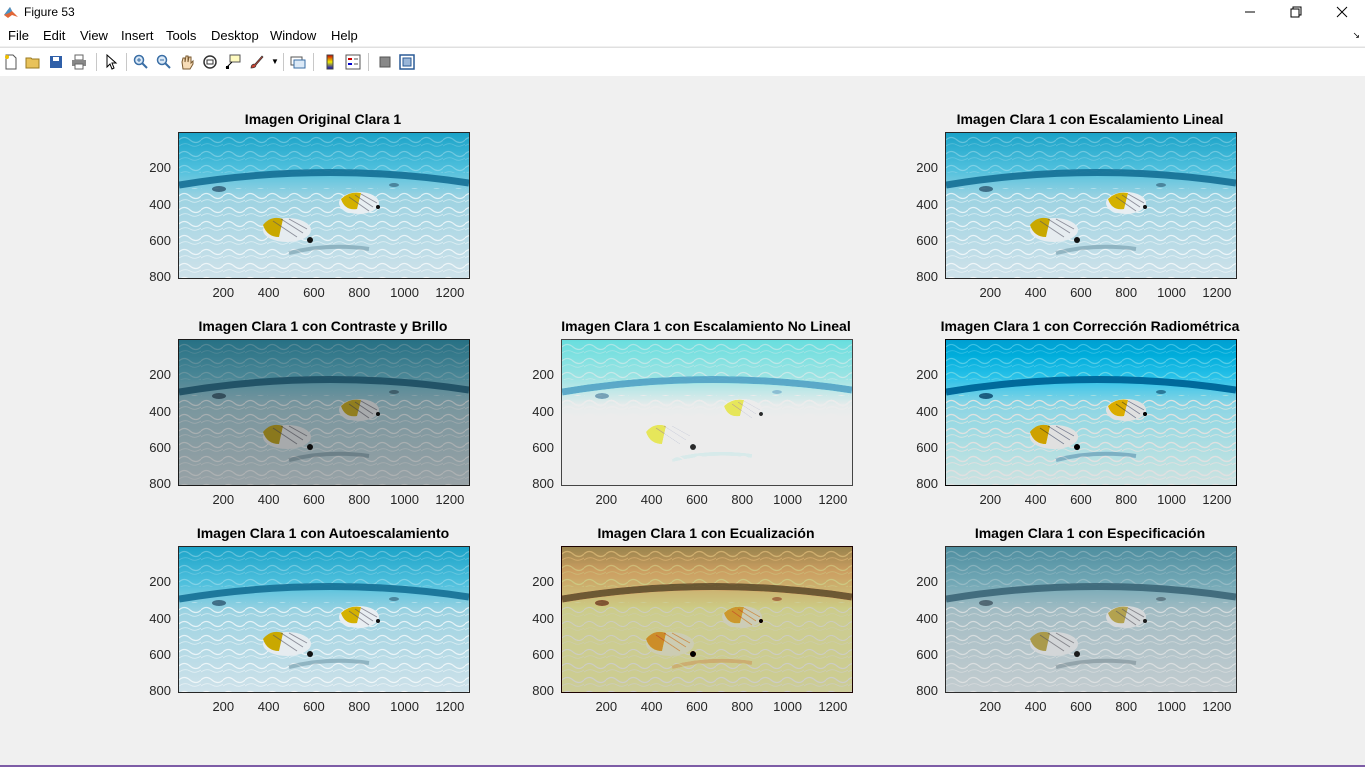 The height and width of the screenshot is (767, 1365). What do you see at coordinates (54, 35) in the screenshot?
I see `menu-edit: Edit` at bounding box center [54, 35].